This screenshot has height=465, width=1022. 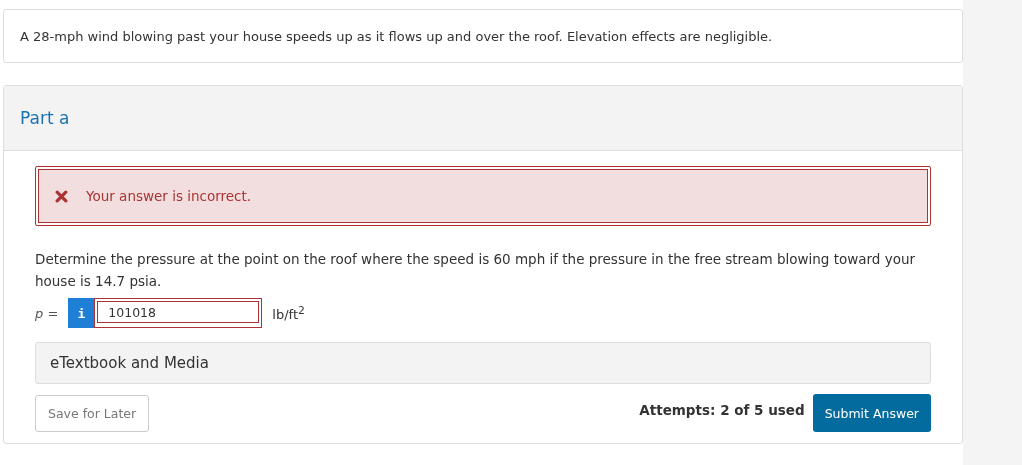 What do you see at coordinates (476, 270) in the screenshot?
I see `question-prompt: Determine the pressure at the point on the roof where the speed is 60 mph if the pressure in the free stream blowing toward your house is 14.7 psia.` at bounding box center [476, 270].